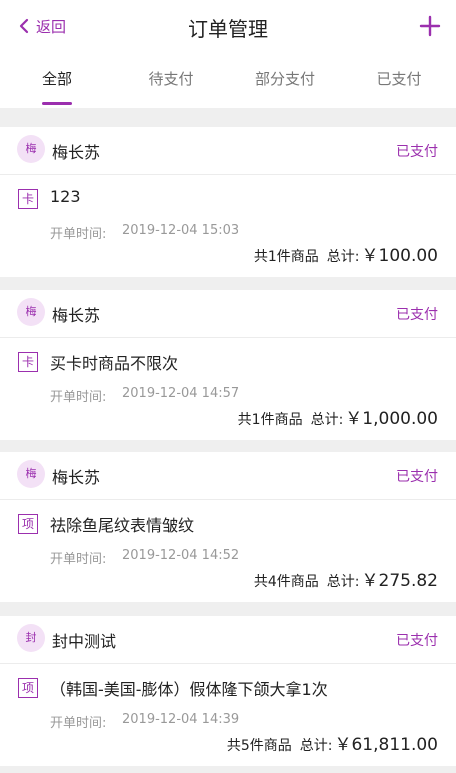 The width and height of the screenshot is (456, 773). Describe the element at coordinates (181, 393) in the screenshot. I see `order-time: 2019-12-04 14:57` at that location.